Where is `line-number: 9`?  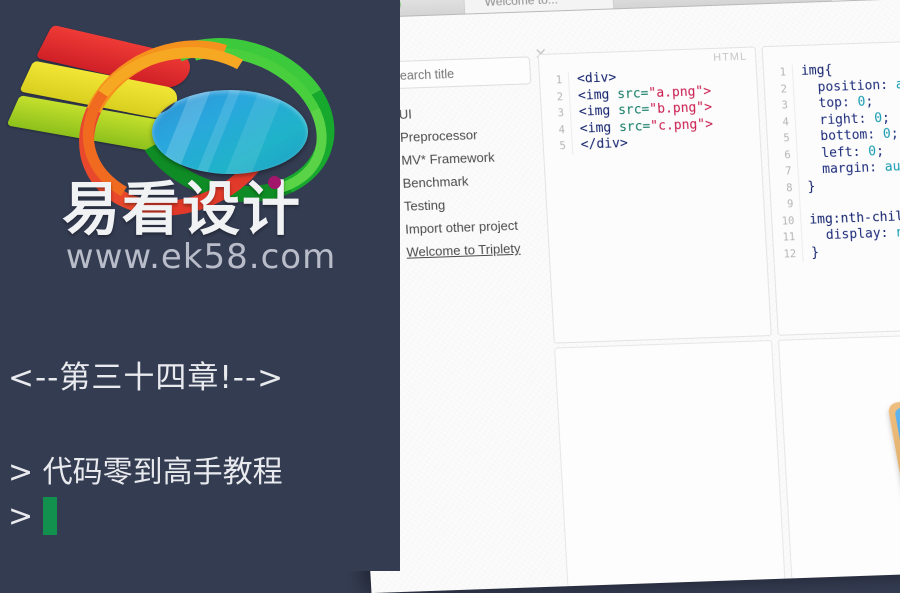 line-number: 9 is located at coordinates (790, 204).